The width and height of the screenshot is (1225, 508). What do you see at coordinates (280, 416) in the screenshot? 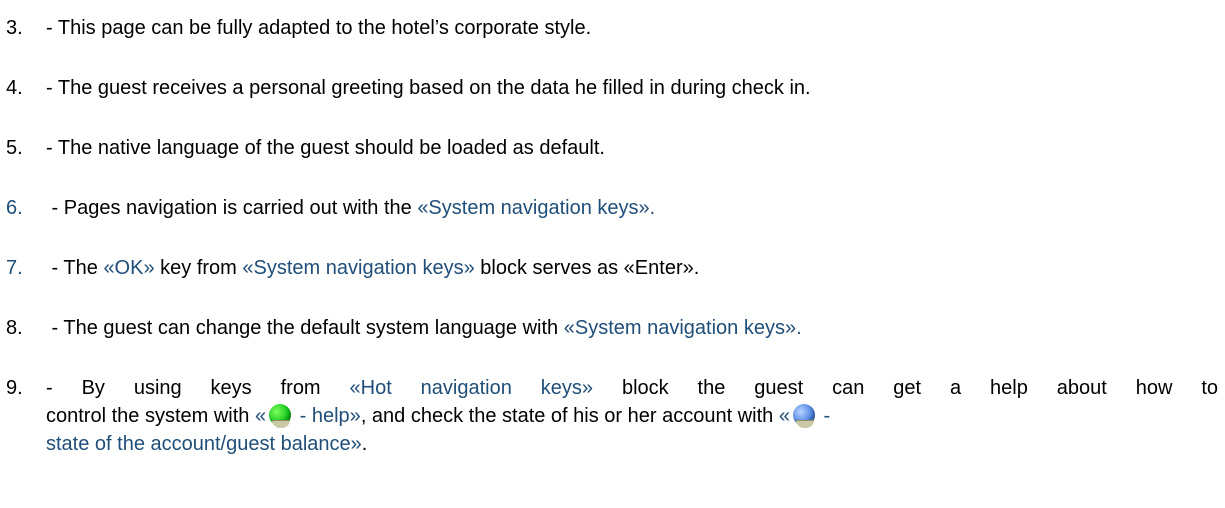
I see `green-ball-icon` at bounding box center [280, 416].